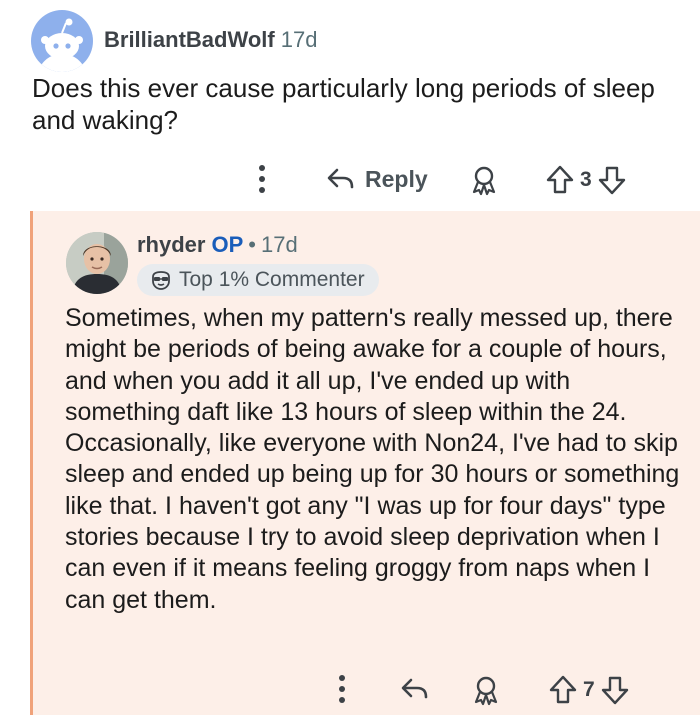 Image resolution: width=700 pixels, height=715 pixels. I want to click on reply-button: Reply, so click(376, 179).